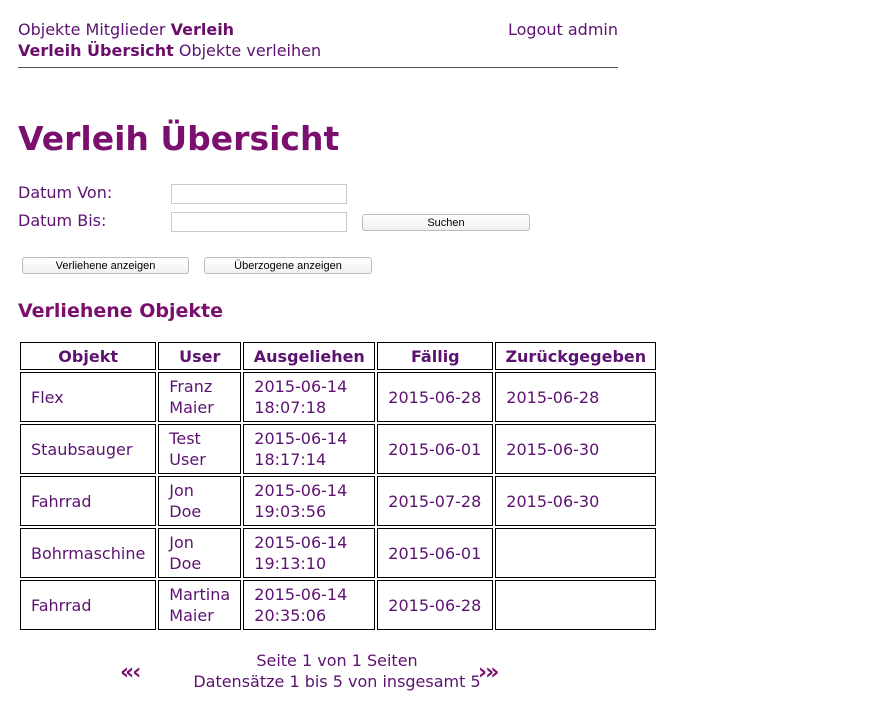 Image resolution: width=882 pixels, height=725 pixels. Describe the element at coordinates (288, 265) in the screenshot. I see `show-overdue-button: Überzogene anzeigen` at that location.